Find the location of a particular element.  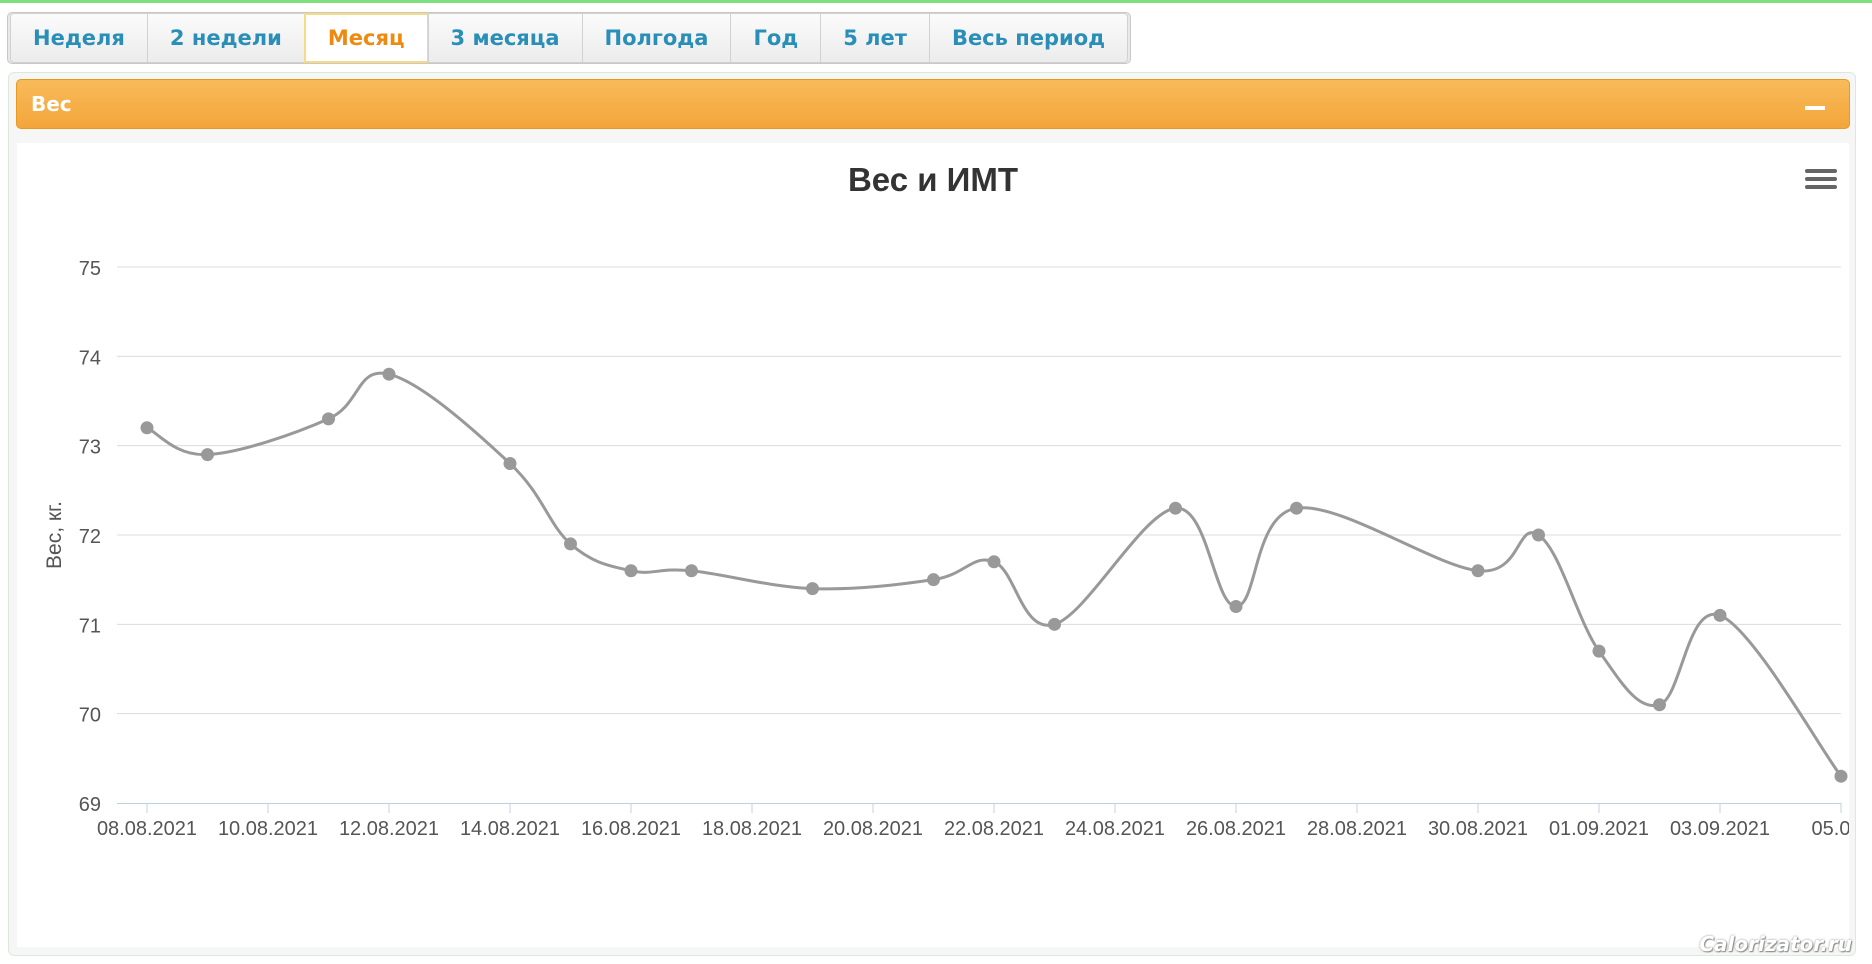

x-tick-label: 22.08.2021 is located at coordinates (994, 829).